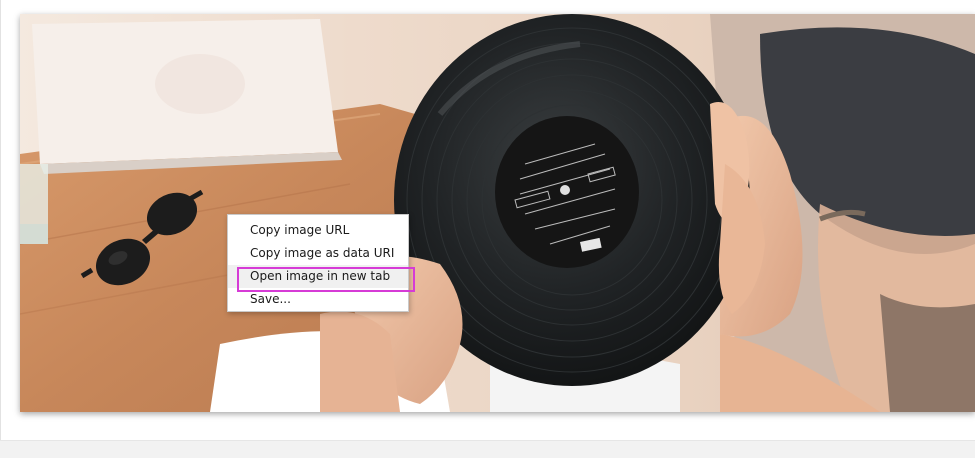 Image resolution: width=975 pixels, height=458 pixels. What do you see at coordinates (318, 253) in the screenshot?
I see `menu-item-copy-image-data-uri: Copy image as data URI` at bounding box center [318, 253].